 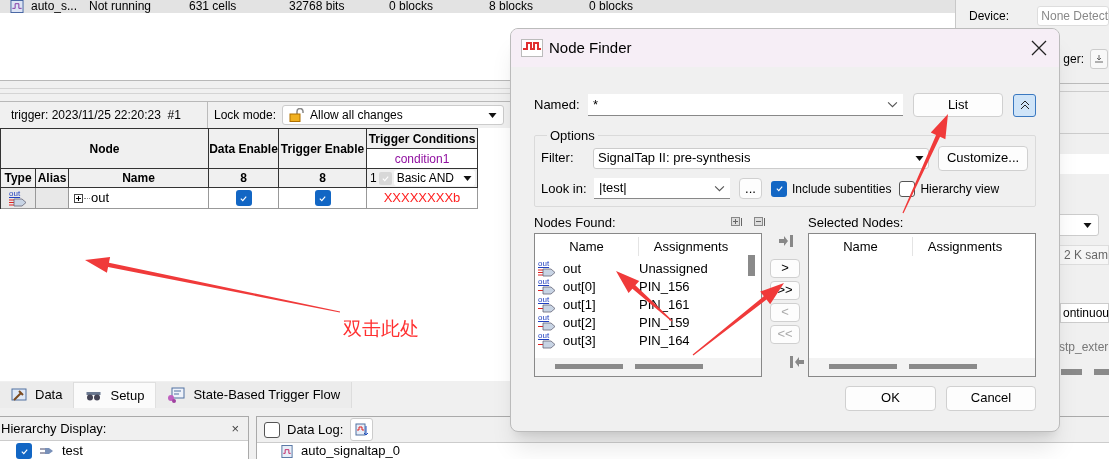 I want to click on column-header: Data Enable, so click(x=244, y=149).